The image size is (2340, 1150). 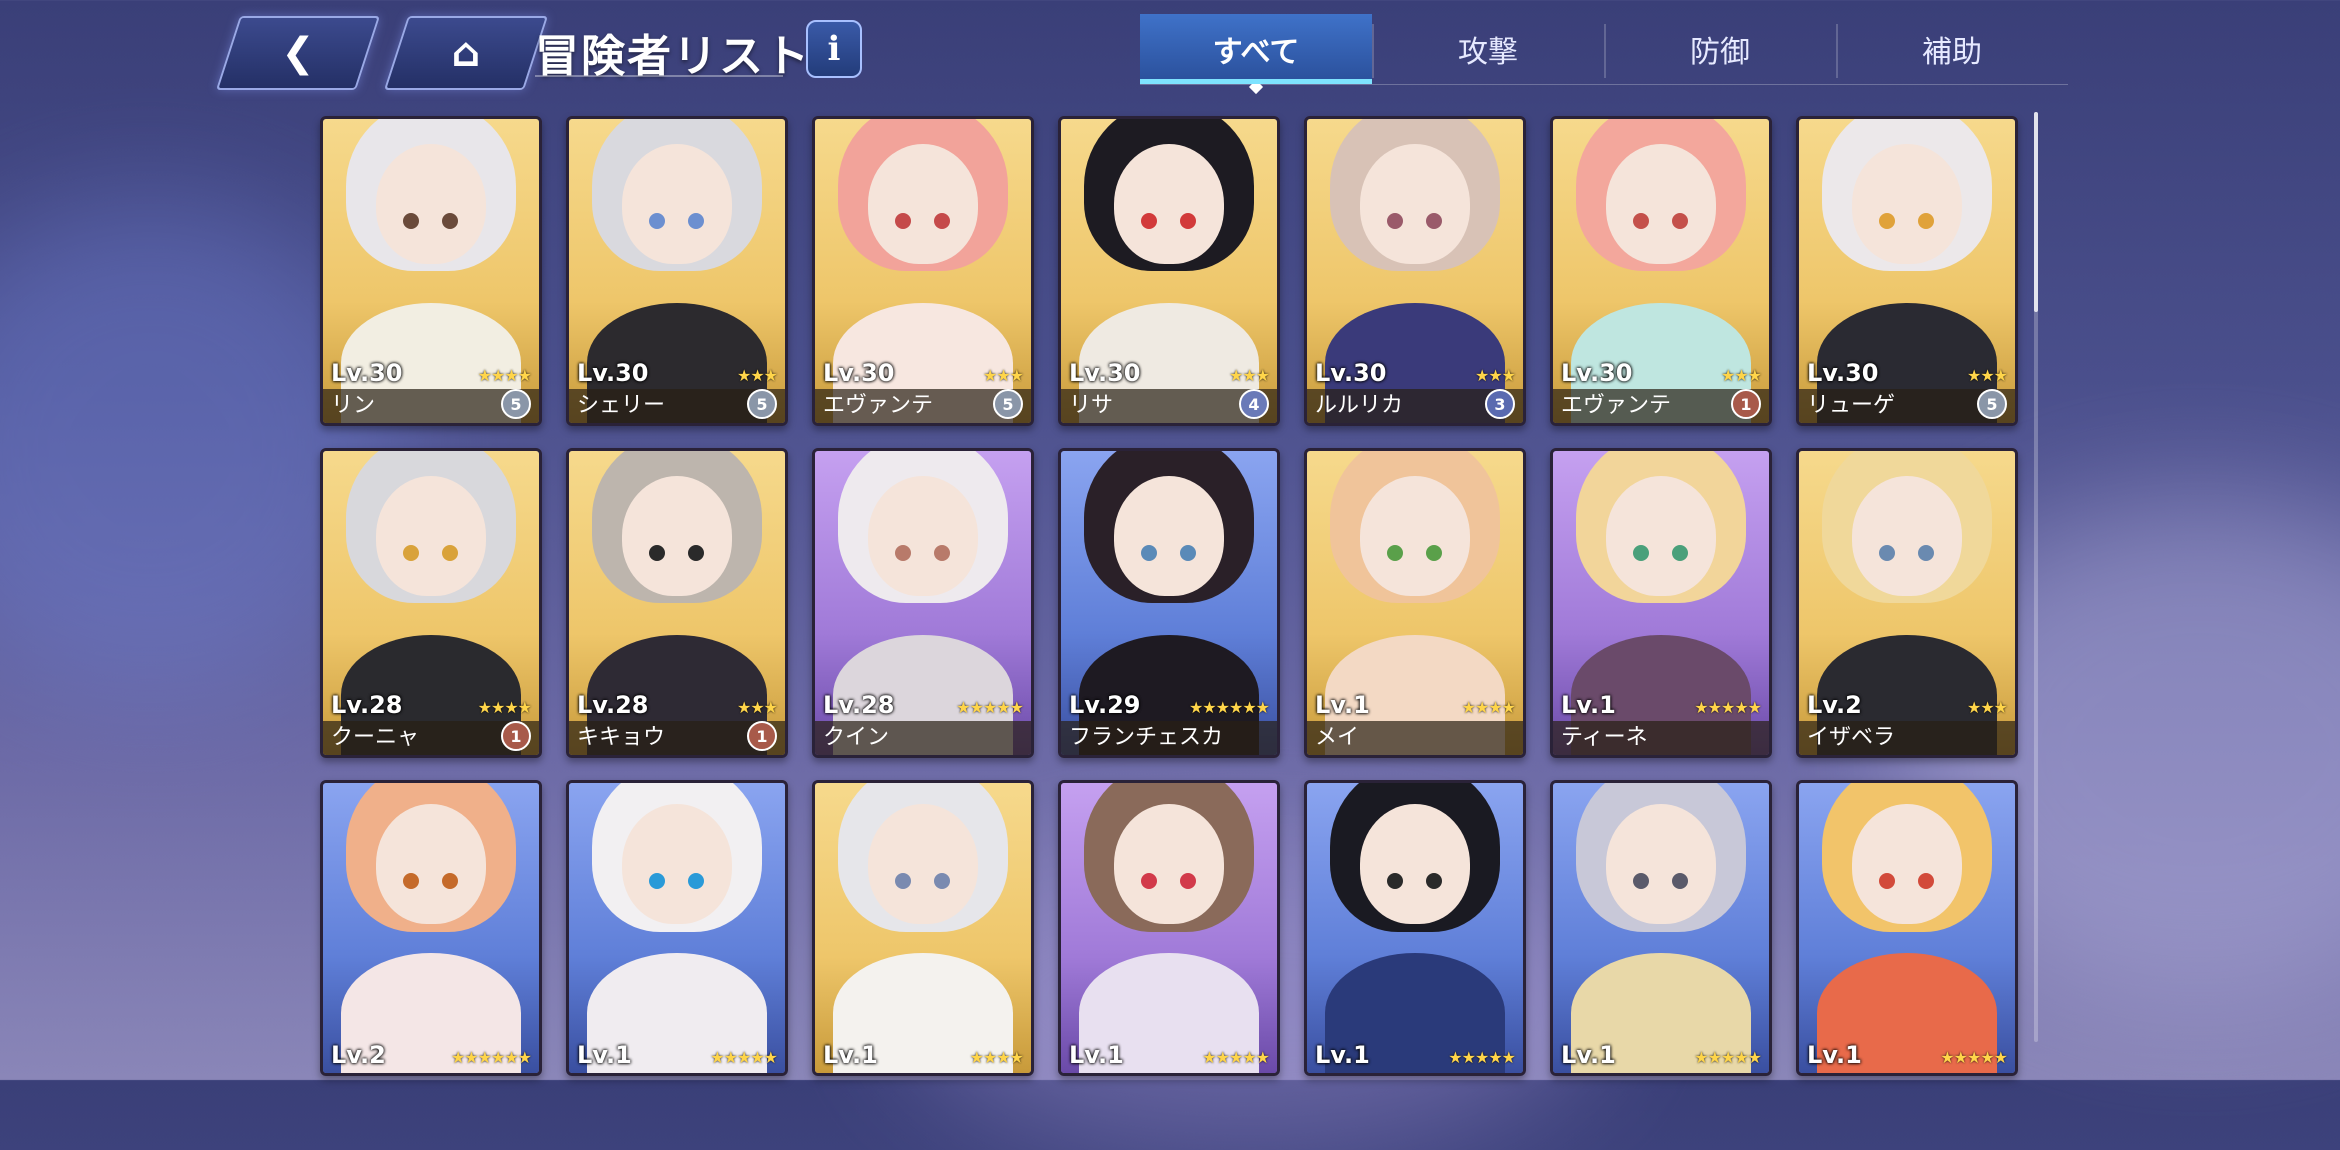 What do you see at coordinates (353, 405) in the screenshot?
I see `character-name: リン` at bounding box center [353, 405].